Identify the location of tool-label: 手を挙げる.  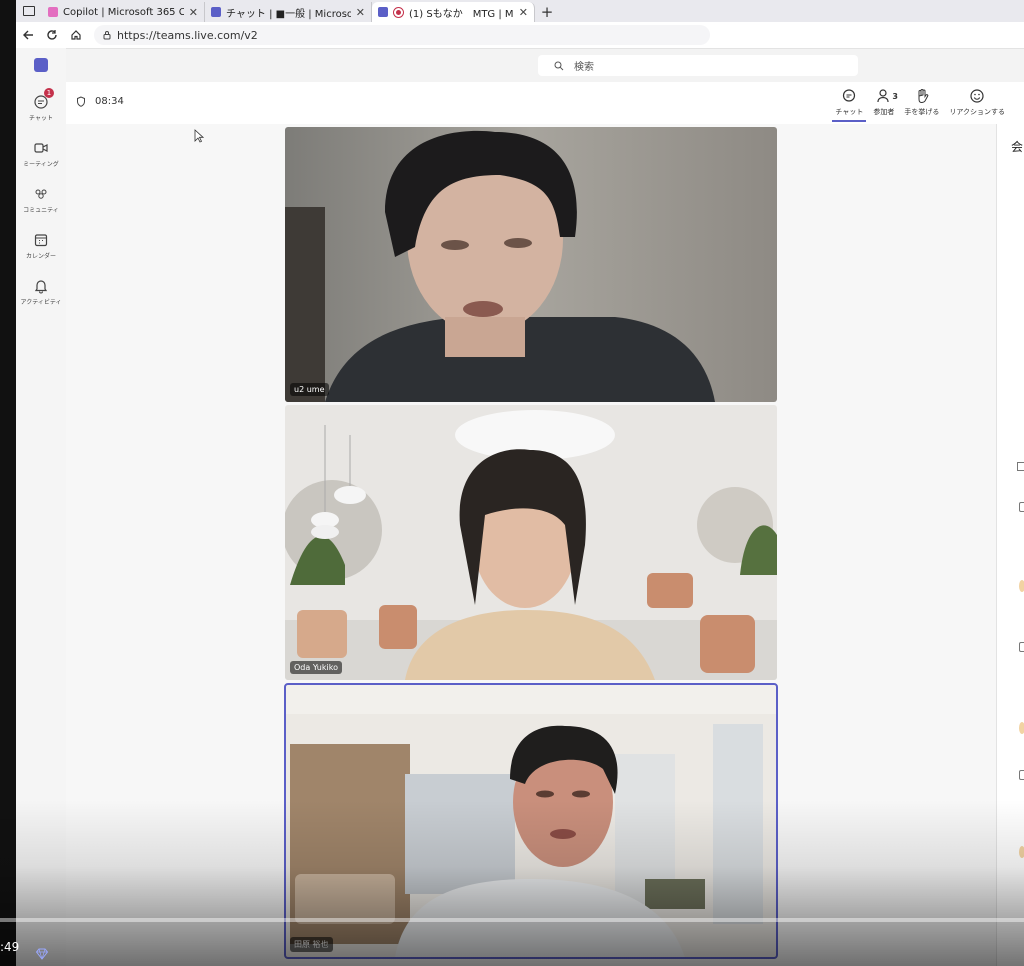
(922, 112).